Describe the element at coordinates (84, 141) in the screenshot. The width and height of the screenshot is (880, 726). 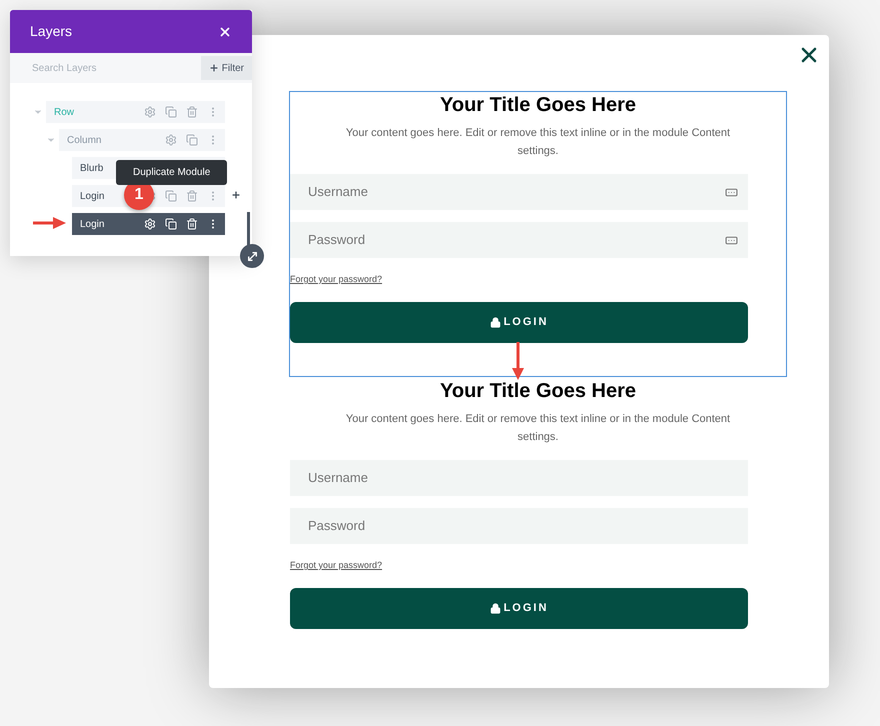
I see `layer-label: Column` at that location.